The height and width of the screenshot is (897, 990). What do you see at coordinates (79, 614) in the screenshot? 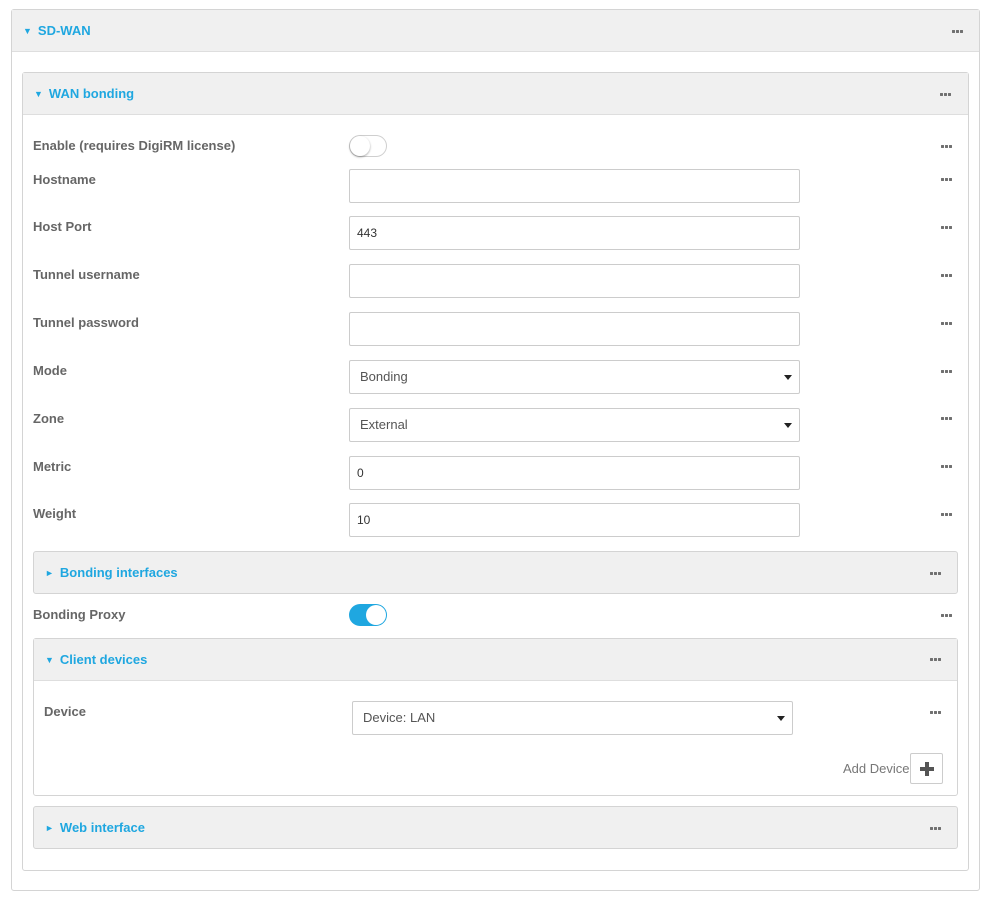
I see `bonding-proxy-label: Bonding Proxy` at bounding box center [79, 614].